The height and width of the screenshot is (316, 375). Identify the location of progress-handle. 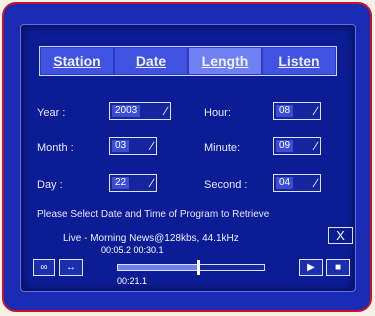
(199, 267).